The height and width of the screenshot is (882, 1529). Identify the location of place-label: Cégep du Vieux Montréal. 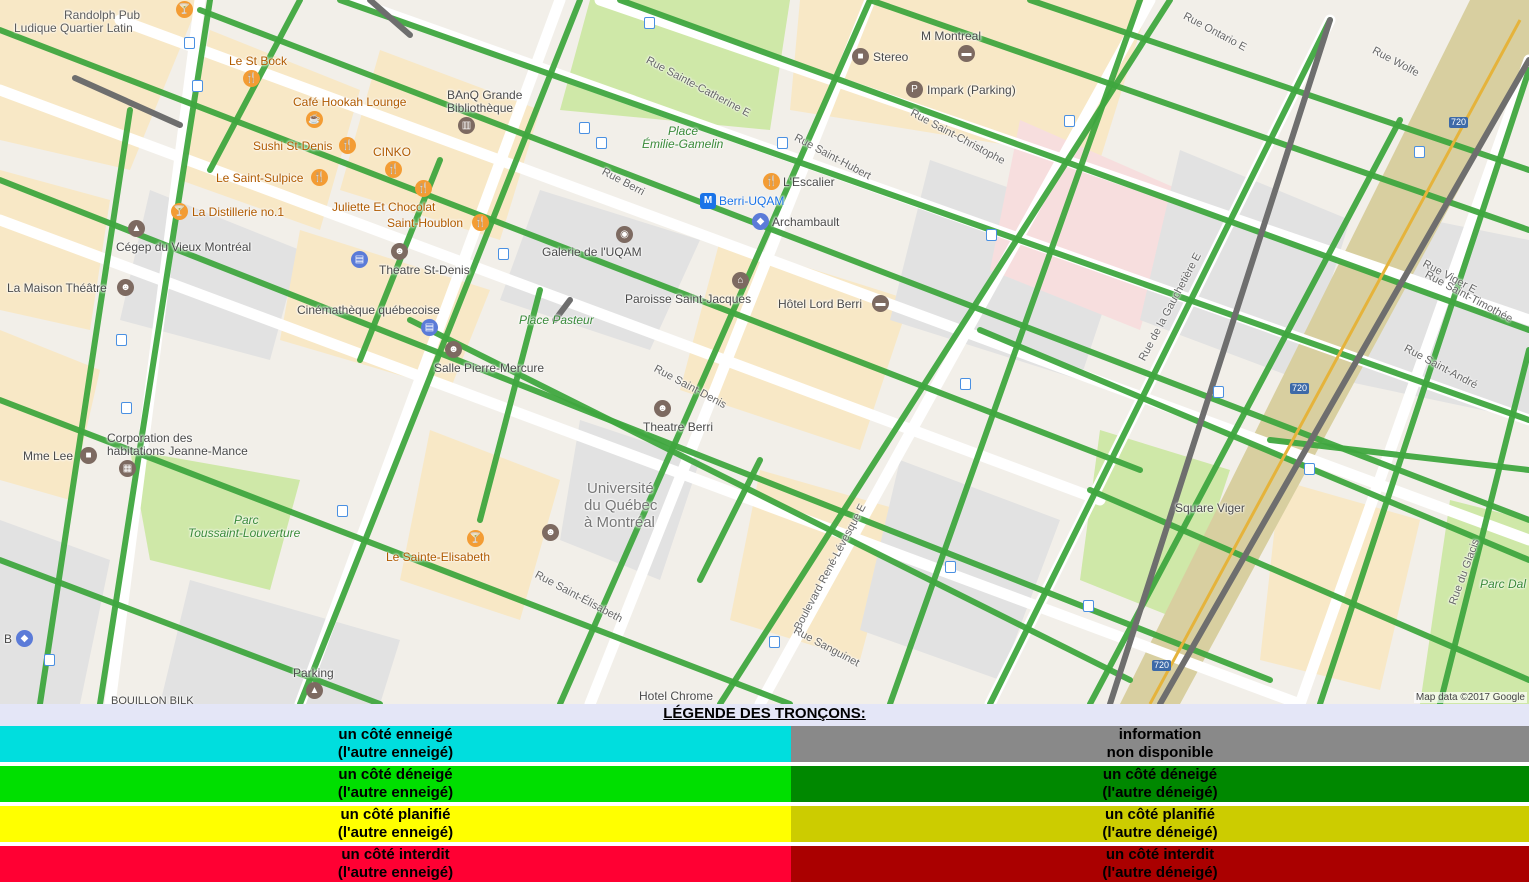
(184, 247).